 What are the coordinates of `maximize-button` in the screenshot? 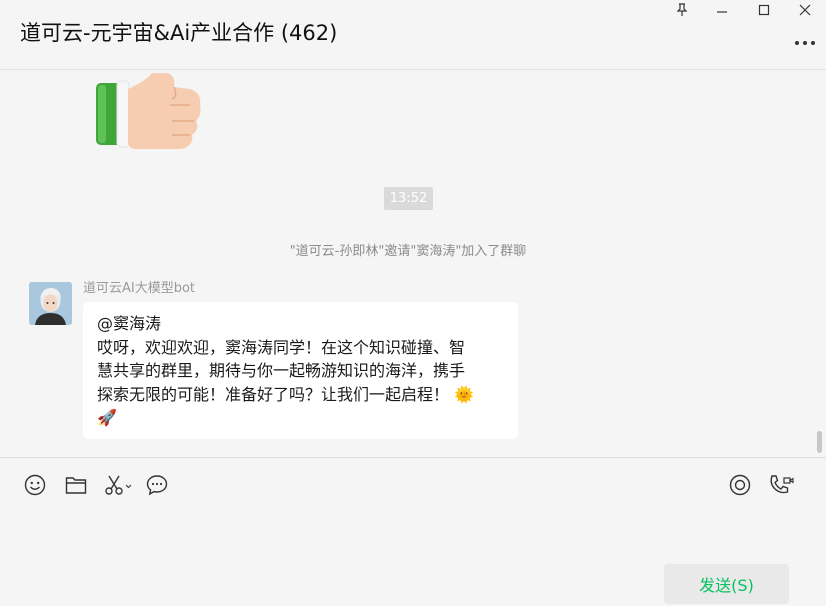 It's located at (764, 10).